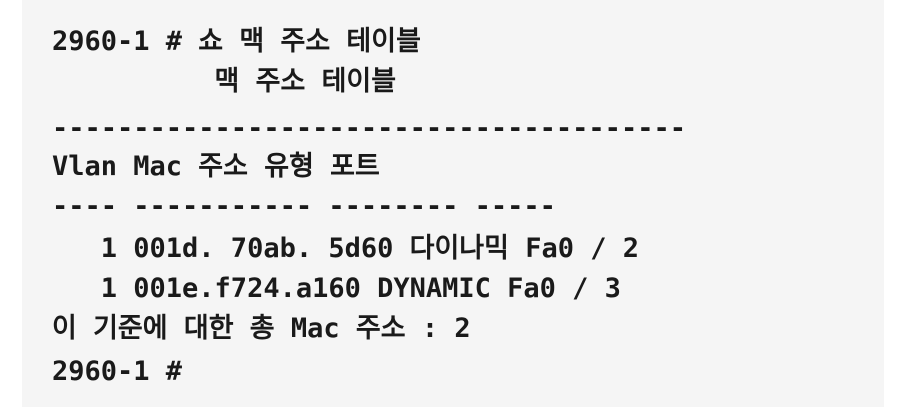  Describe the element at coordinates (236, 41) in the screenshot. I see `command-line-show-mac-table: 2960-1 # 쇼 맥 주소 테이블` at that location.